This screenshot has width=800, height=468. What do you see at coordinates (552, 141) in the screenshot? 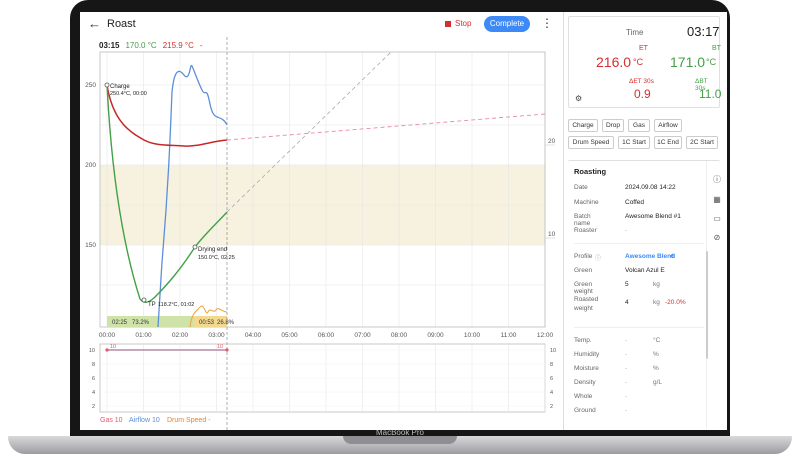
I see `y-right-tick-20: 20` at bounding box center [552, 141].